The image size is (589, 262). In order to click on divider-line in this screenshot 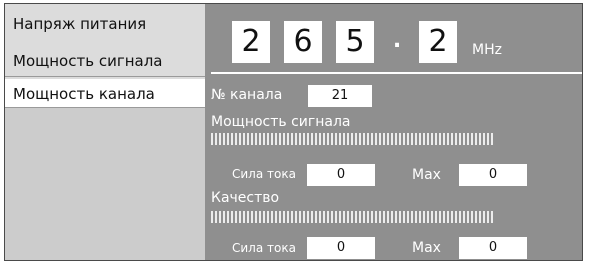, I will do `click(396, 73)`.